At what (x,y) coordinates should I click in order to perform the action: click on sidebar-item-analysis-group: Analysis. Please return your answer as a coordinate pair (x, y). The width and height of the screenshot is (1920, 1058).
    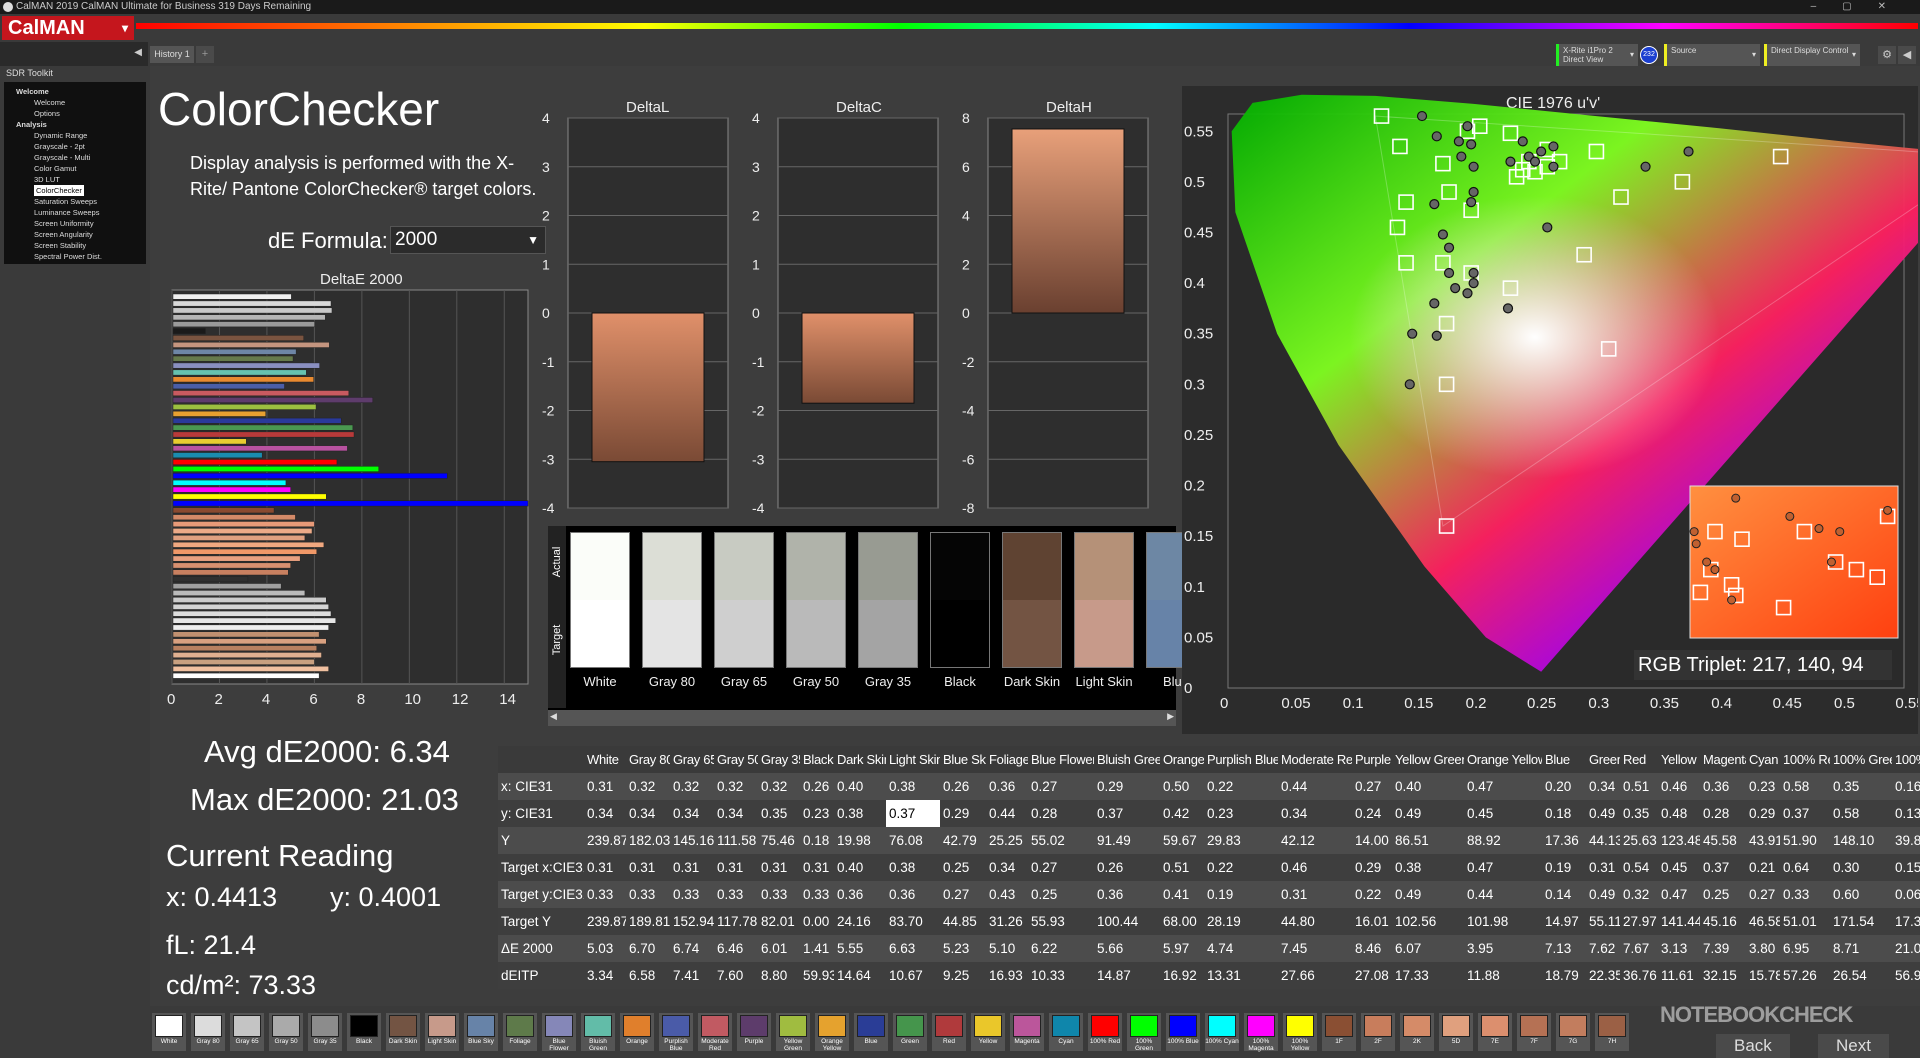
    Looking at the image, I should click on (75, 124).